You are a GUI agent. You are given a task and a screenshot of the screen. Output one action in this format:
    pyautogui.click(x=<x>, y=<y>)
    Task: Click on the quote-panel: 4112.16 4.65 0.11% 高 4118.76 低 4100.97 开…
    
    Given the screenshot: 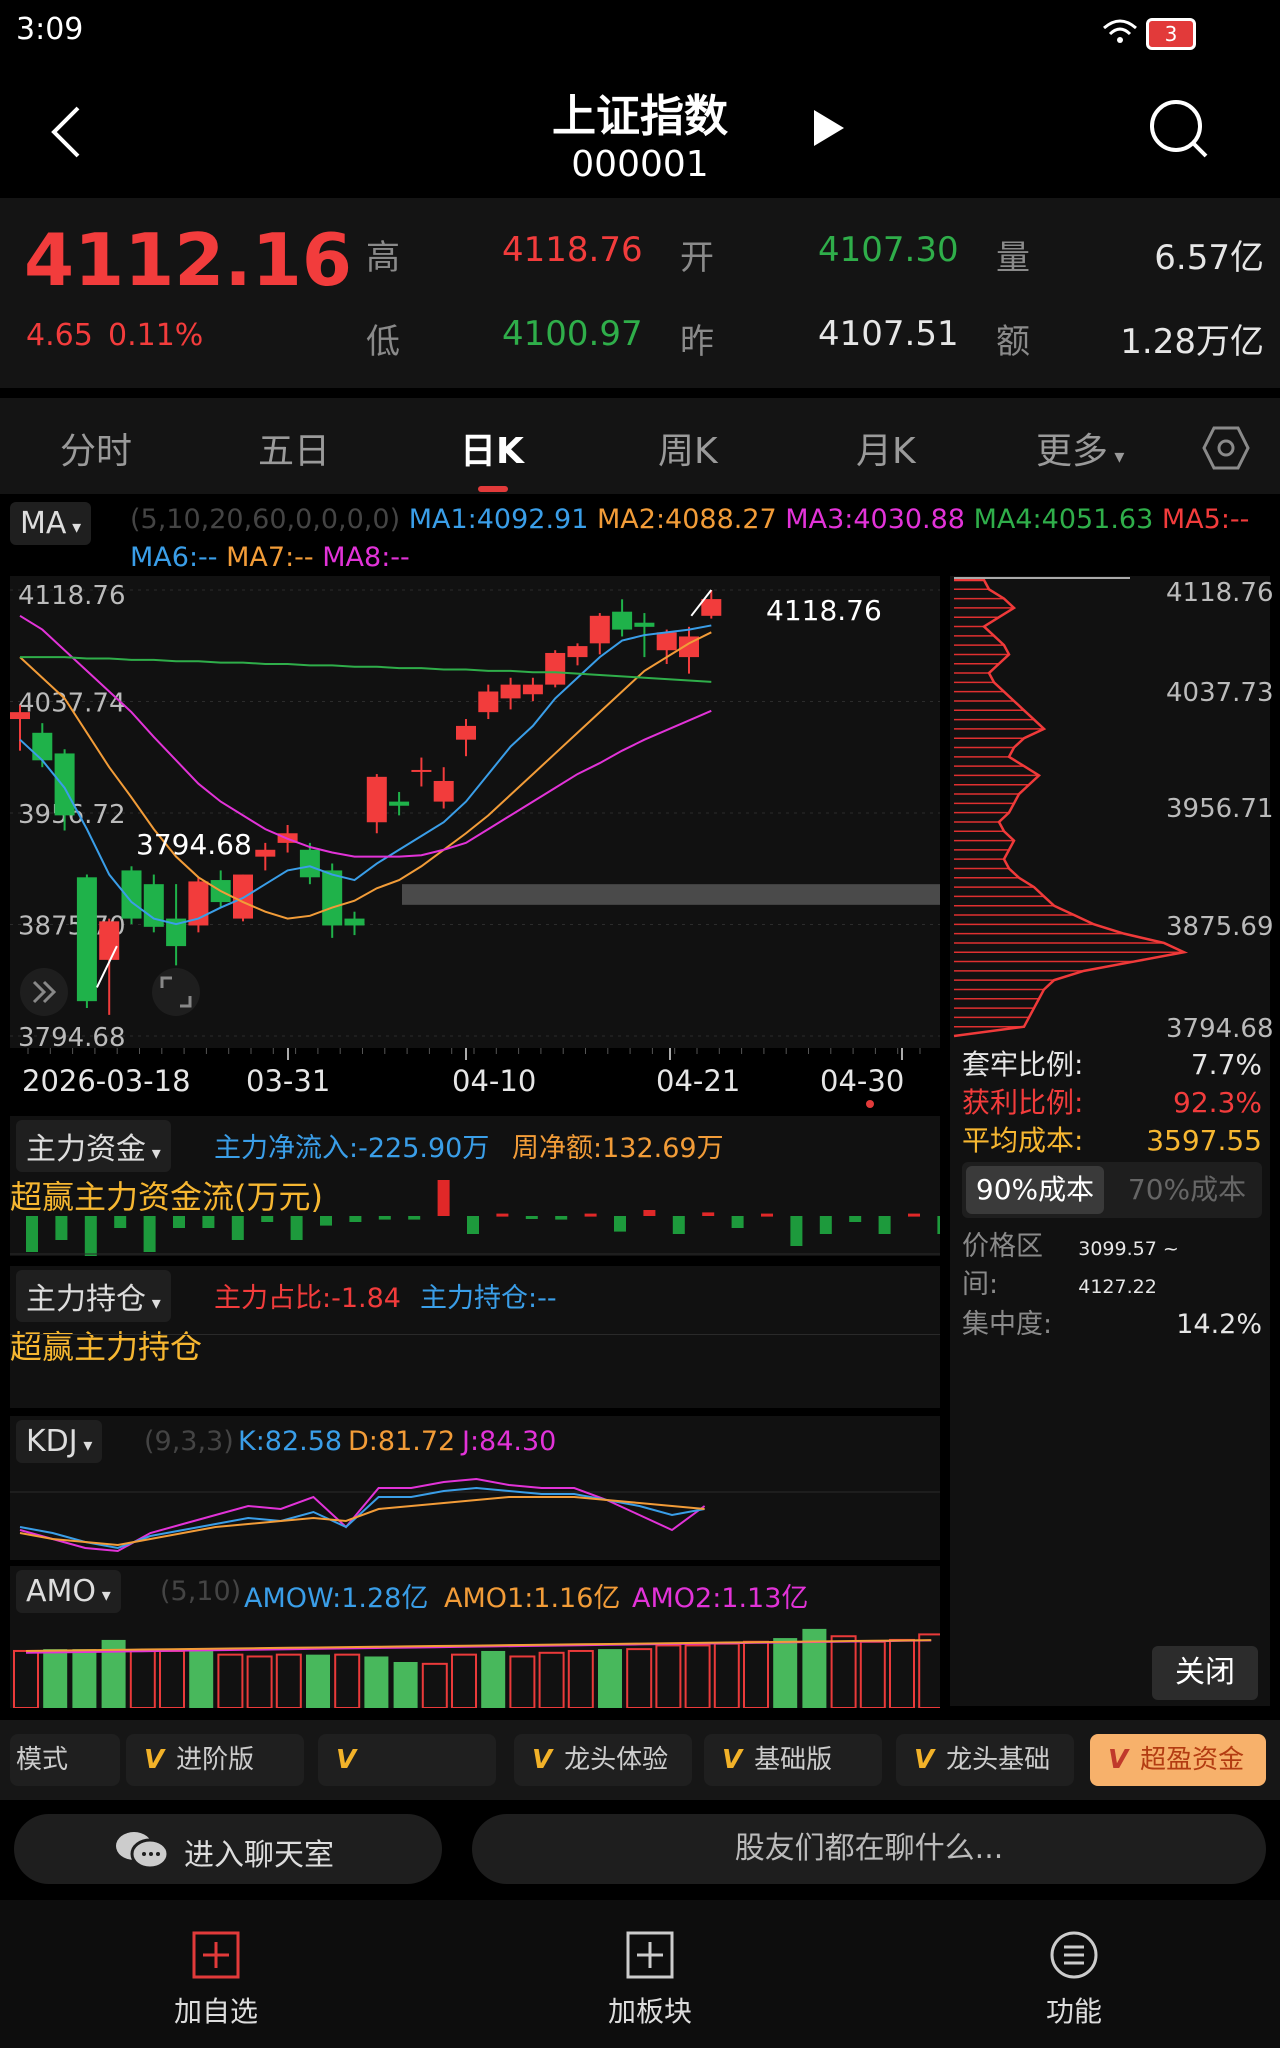 What is the action you would take?
    pyautogui.click(x=640, y=293)
    